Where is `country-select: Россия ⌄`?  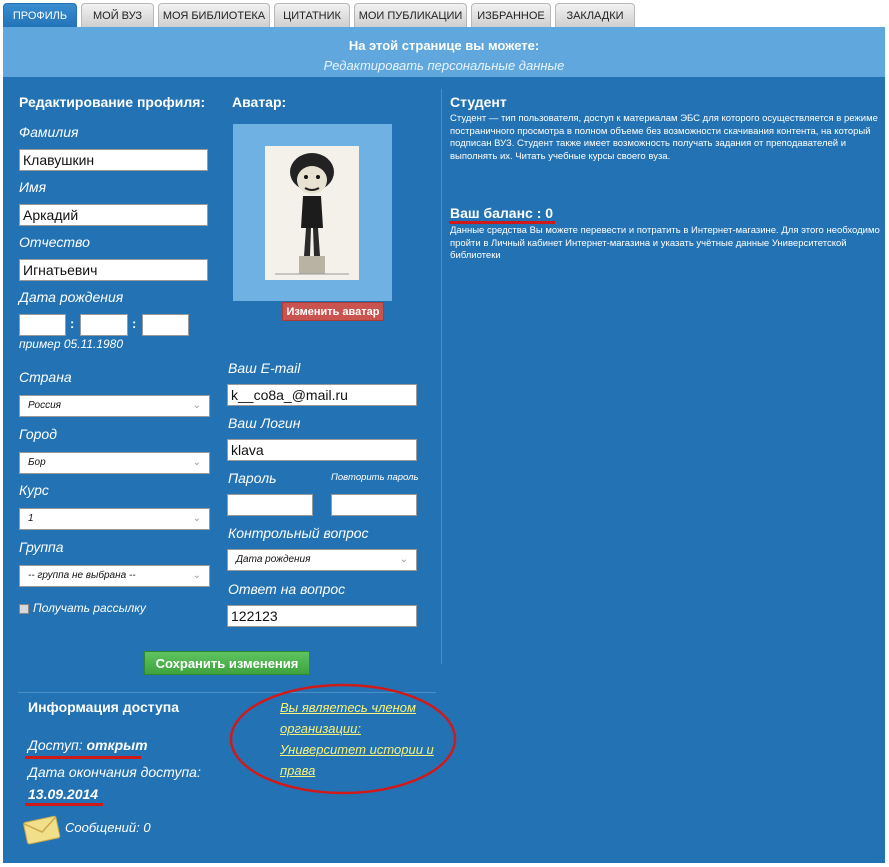 country-select: Россия ⌄ is located at coordinates (114, 406).